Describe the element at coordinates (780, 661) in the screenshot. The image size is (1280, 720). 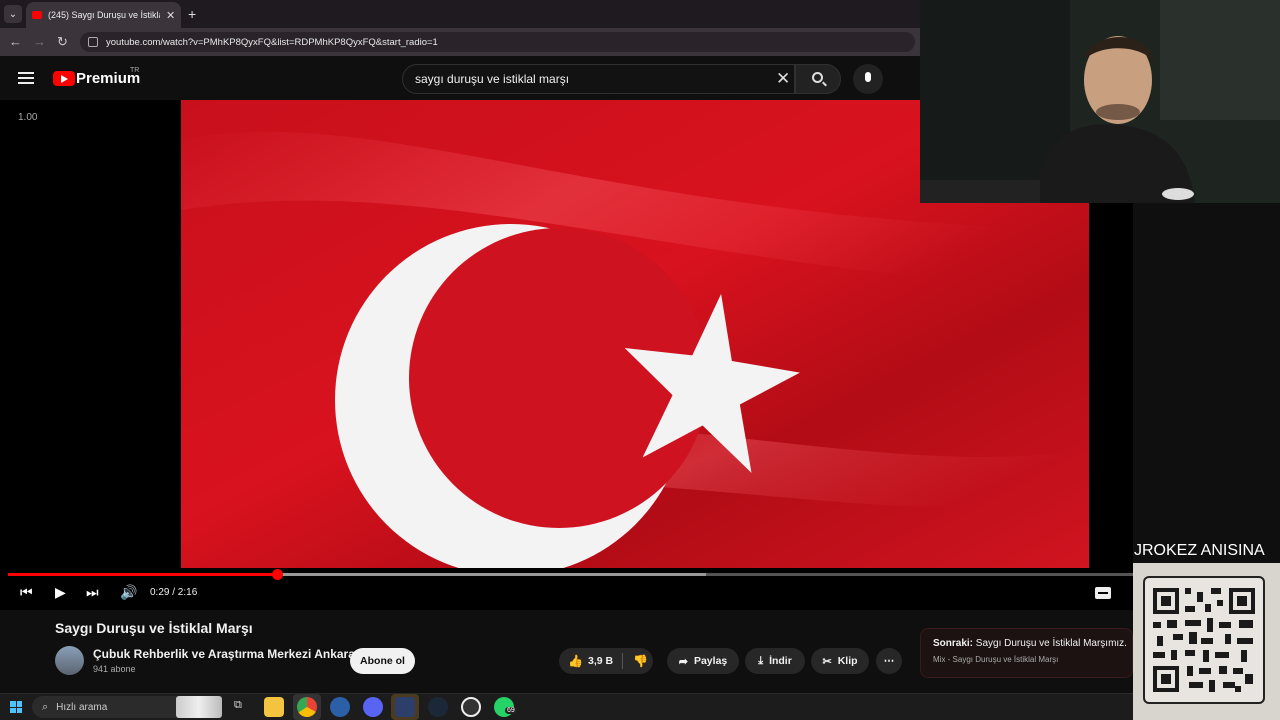
I see `download-label: İndir` at that location.